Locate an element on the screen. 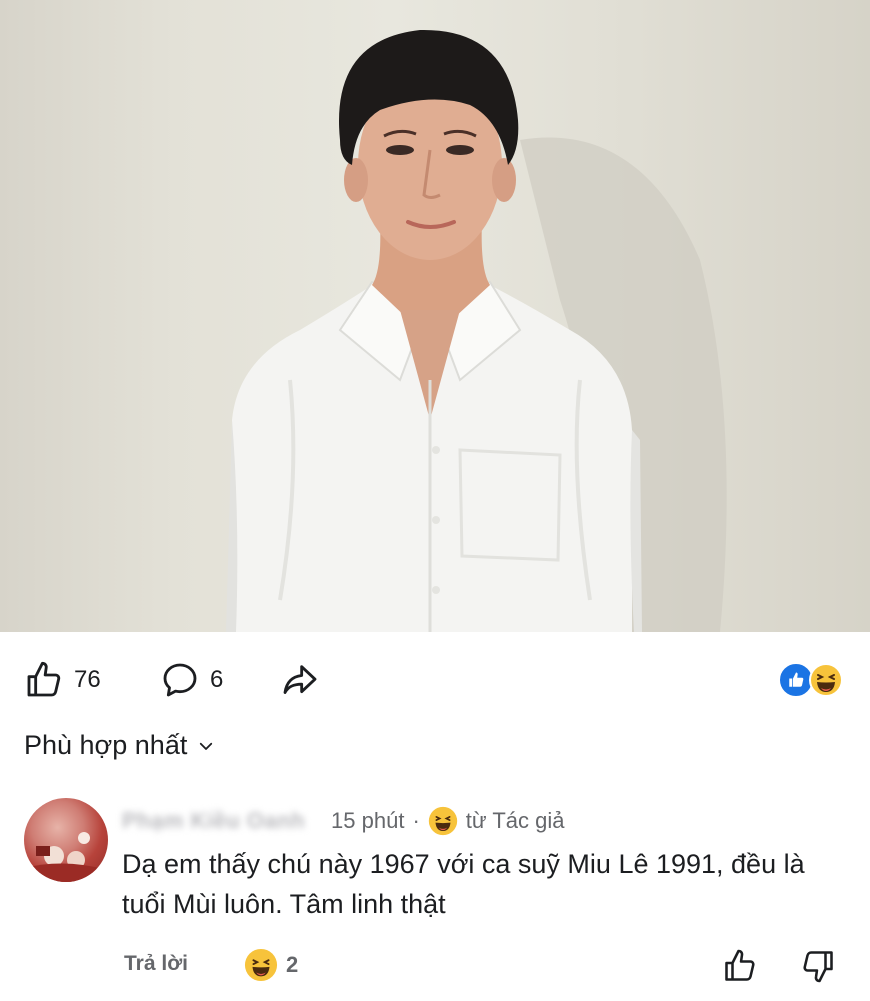 Image resolution: width=870 pixels, height=1001 pixels. comment-actions: Trả lời 2 is located at coordinates (435, 966).